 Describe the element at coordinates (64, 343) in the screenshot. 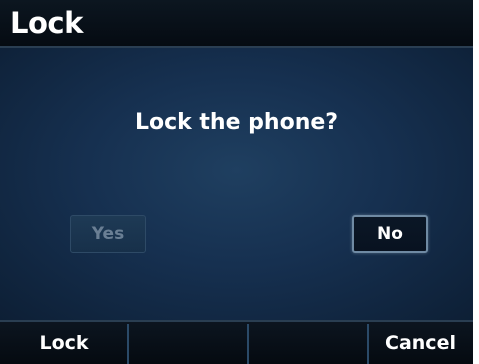

I see `softkey-lock: Lock` at that location.